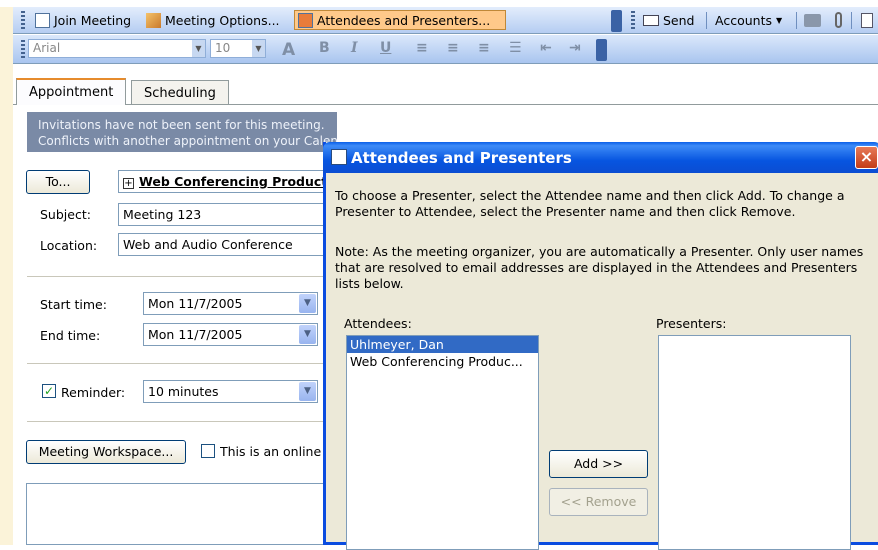 This screenshot has height=550, width=878. What do you see at coordinates (70, 335) in the screenshot?
I see `end-time-label: End time:` at bounding box center [70, 335].